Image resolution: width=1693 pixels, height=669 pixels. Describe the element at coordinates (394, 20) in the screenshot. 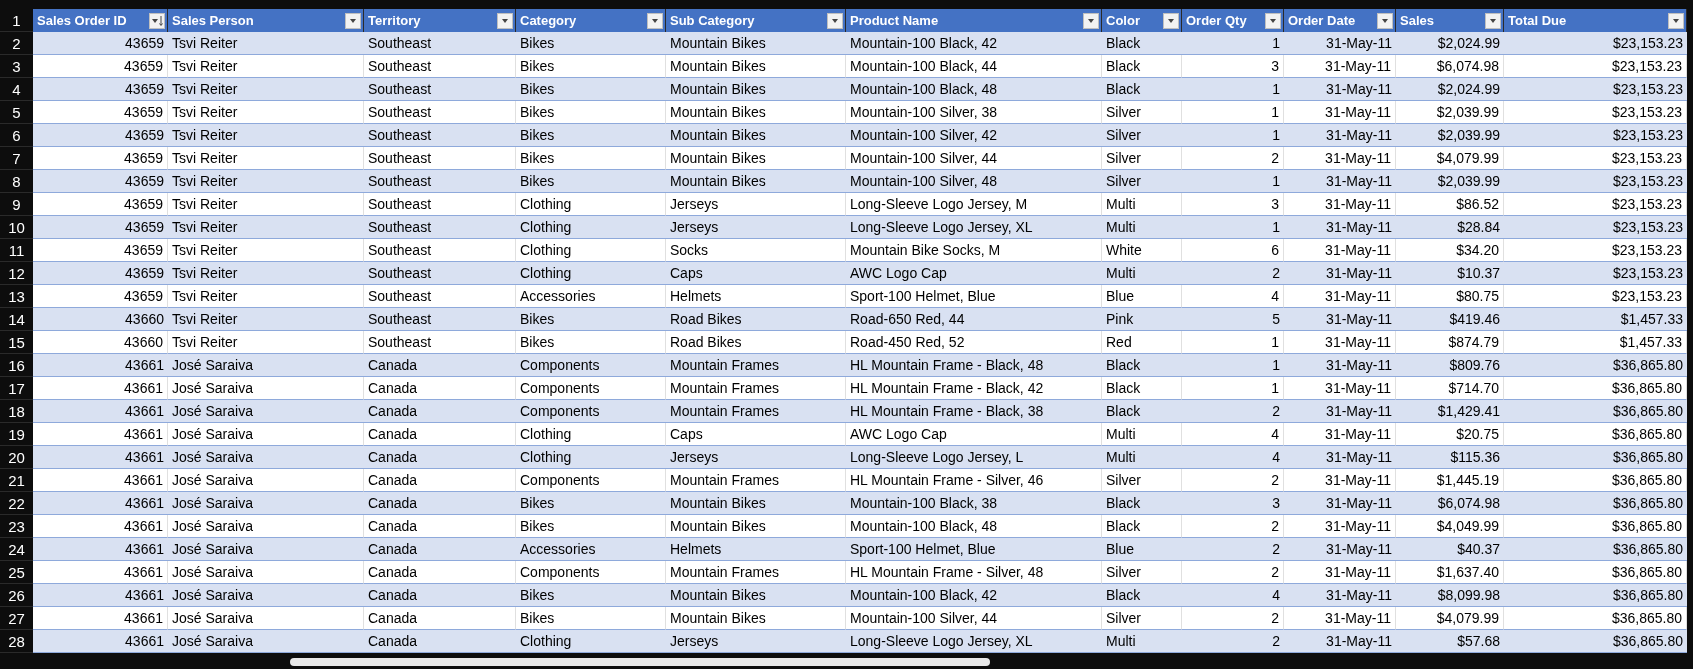

I see `header-label: Territory` at that location.